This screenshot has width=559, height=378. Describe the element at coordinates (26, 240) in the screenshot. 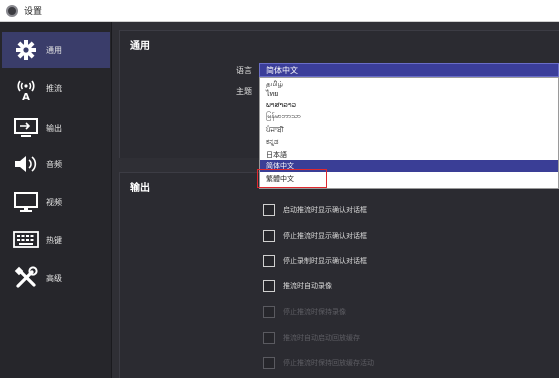

I see `keyboard-icon` at that location.